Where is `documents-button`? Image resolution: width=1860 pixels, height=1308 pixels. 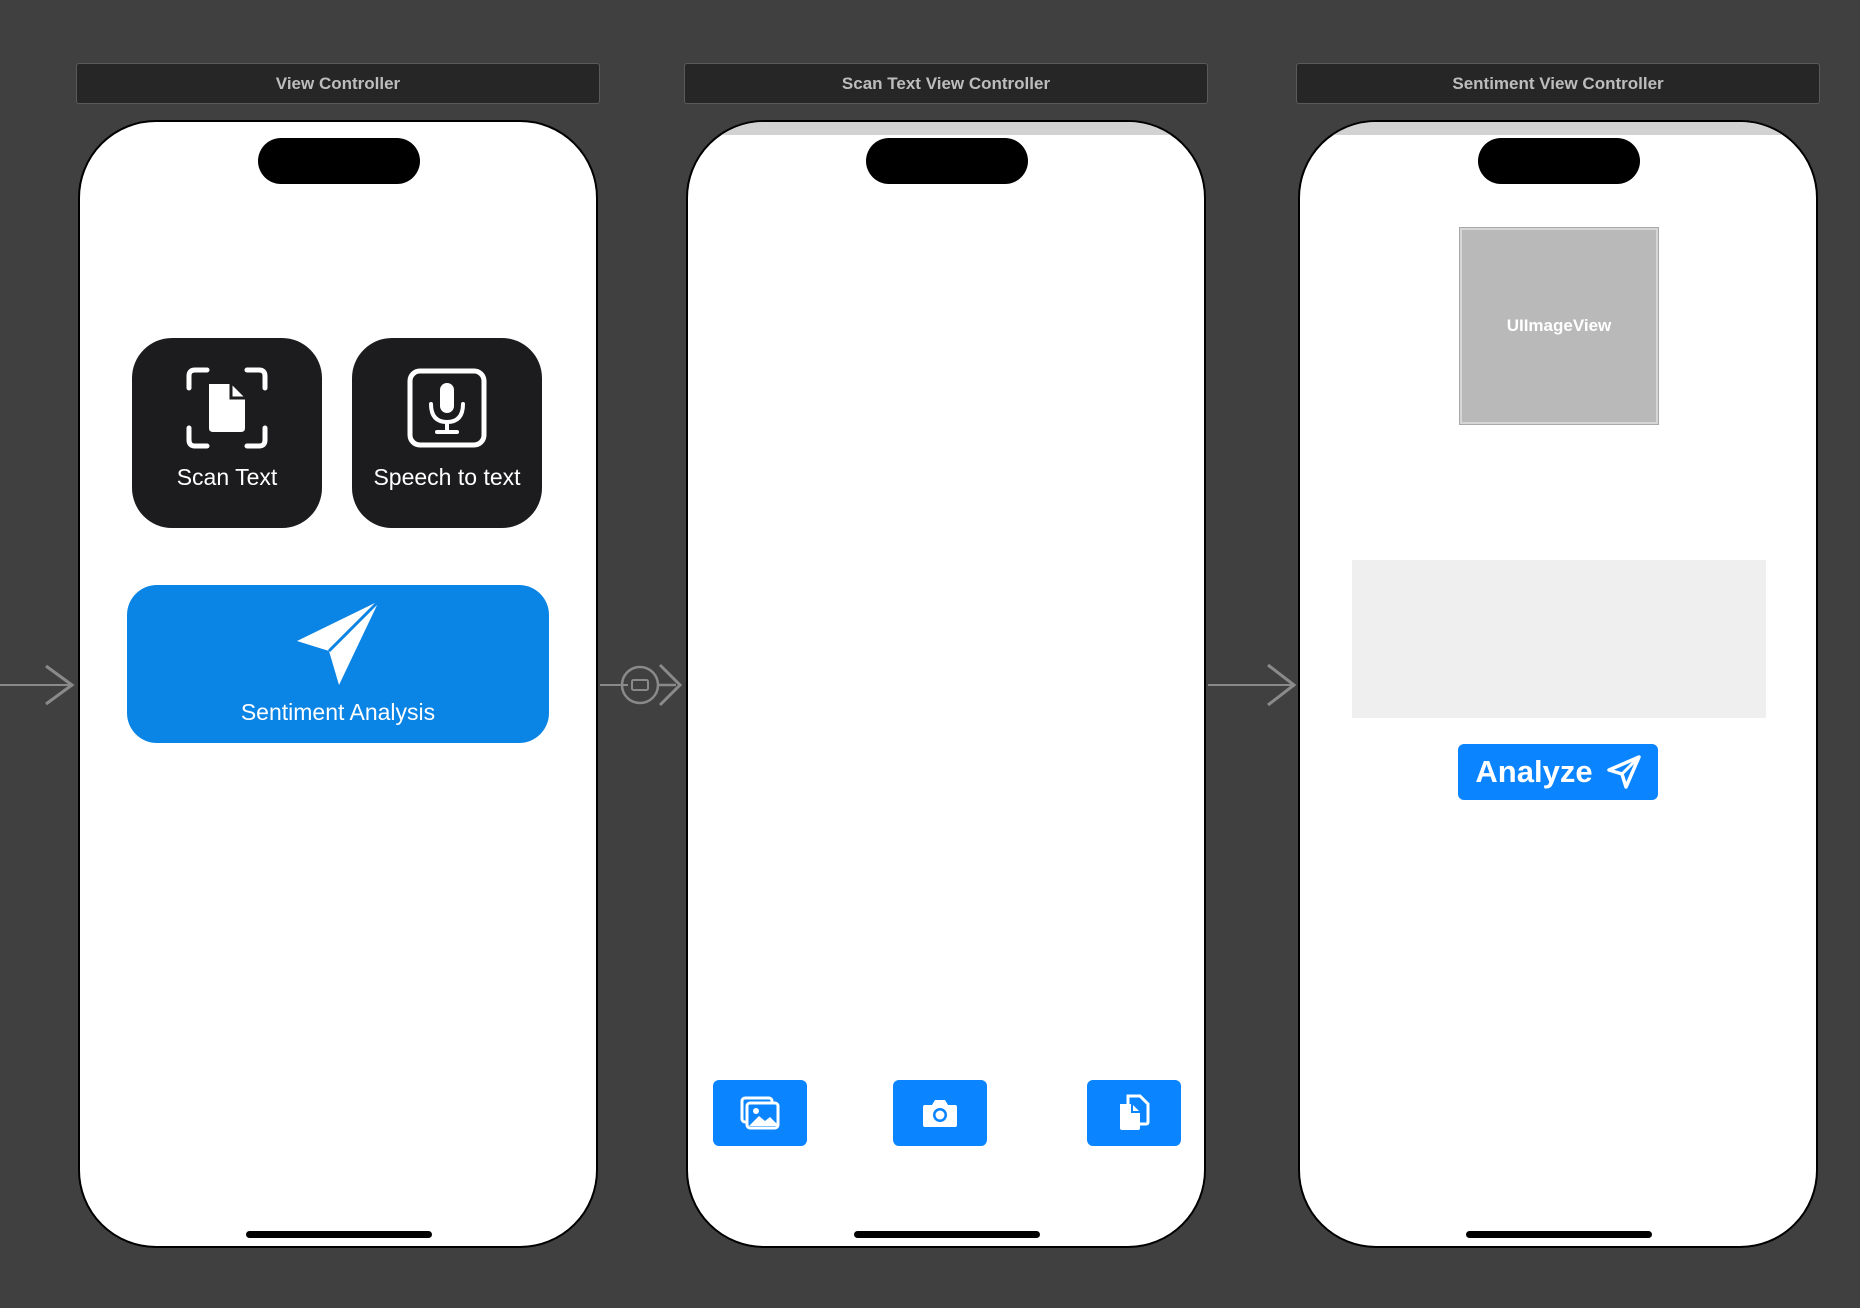
documents-button is located at coordinates (1134, 1113).